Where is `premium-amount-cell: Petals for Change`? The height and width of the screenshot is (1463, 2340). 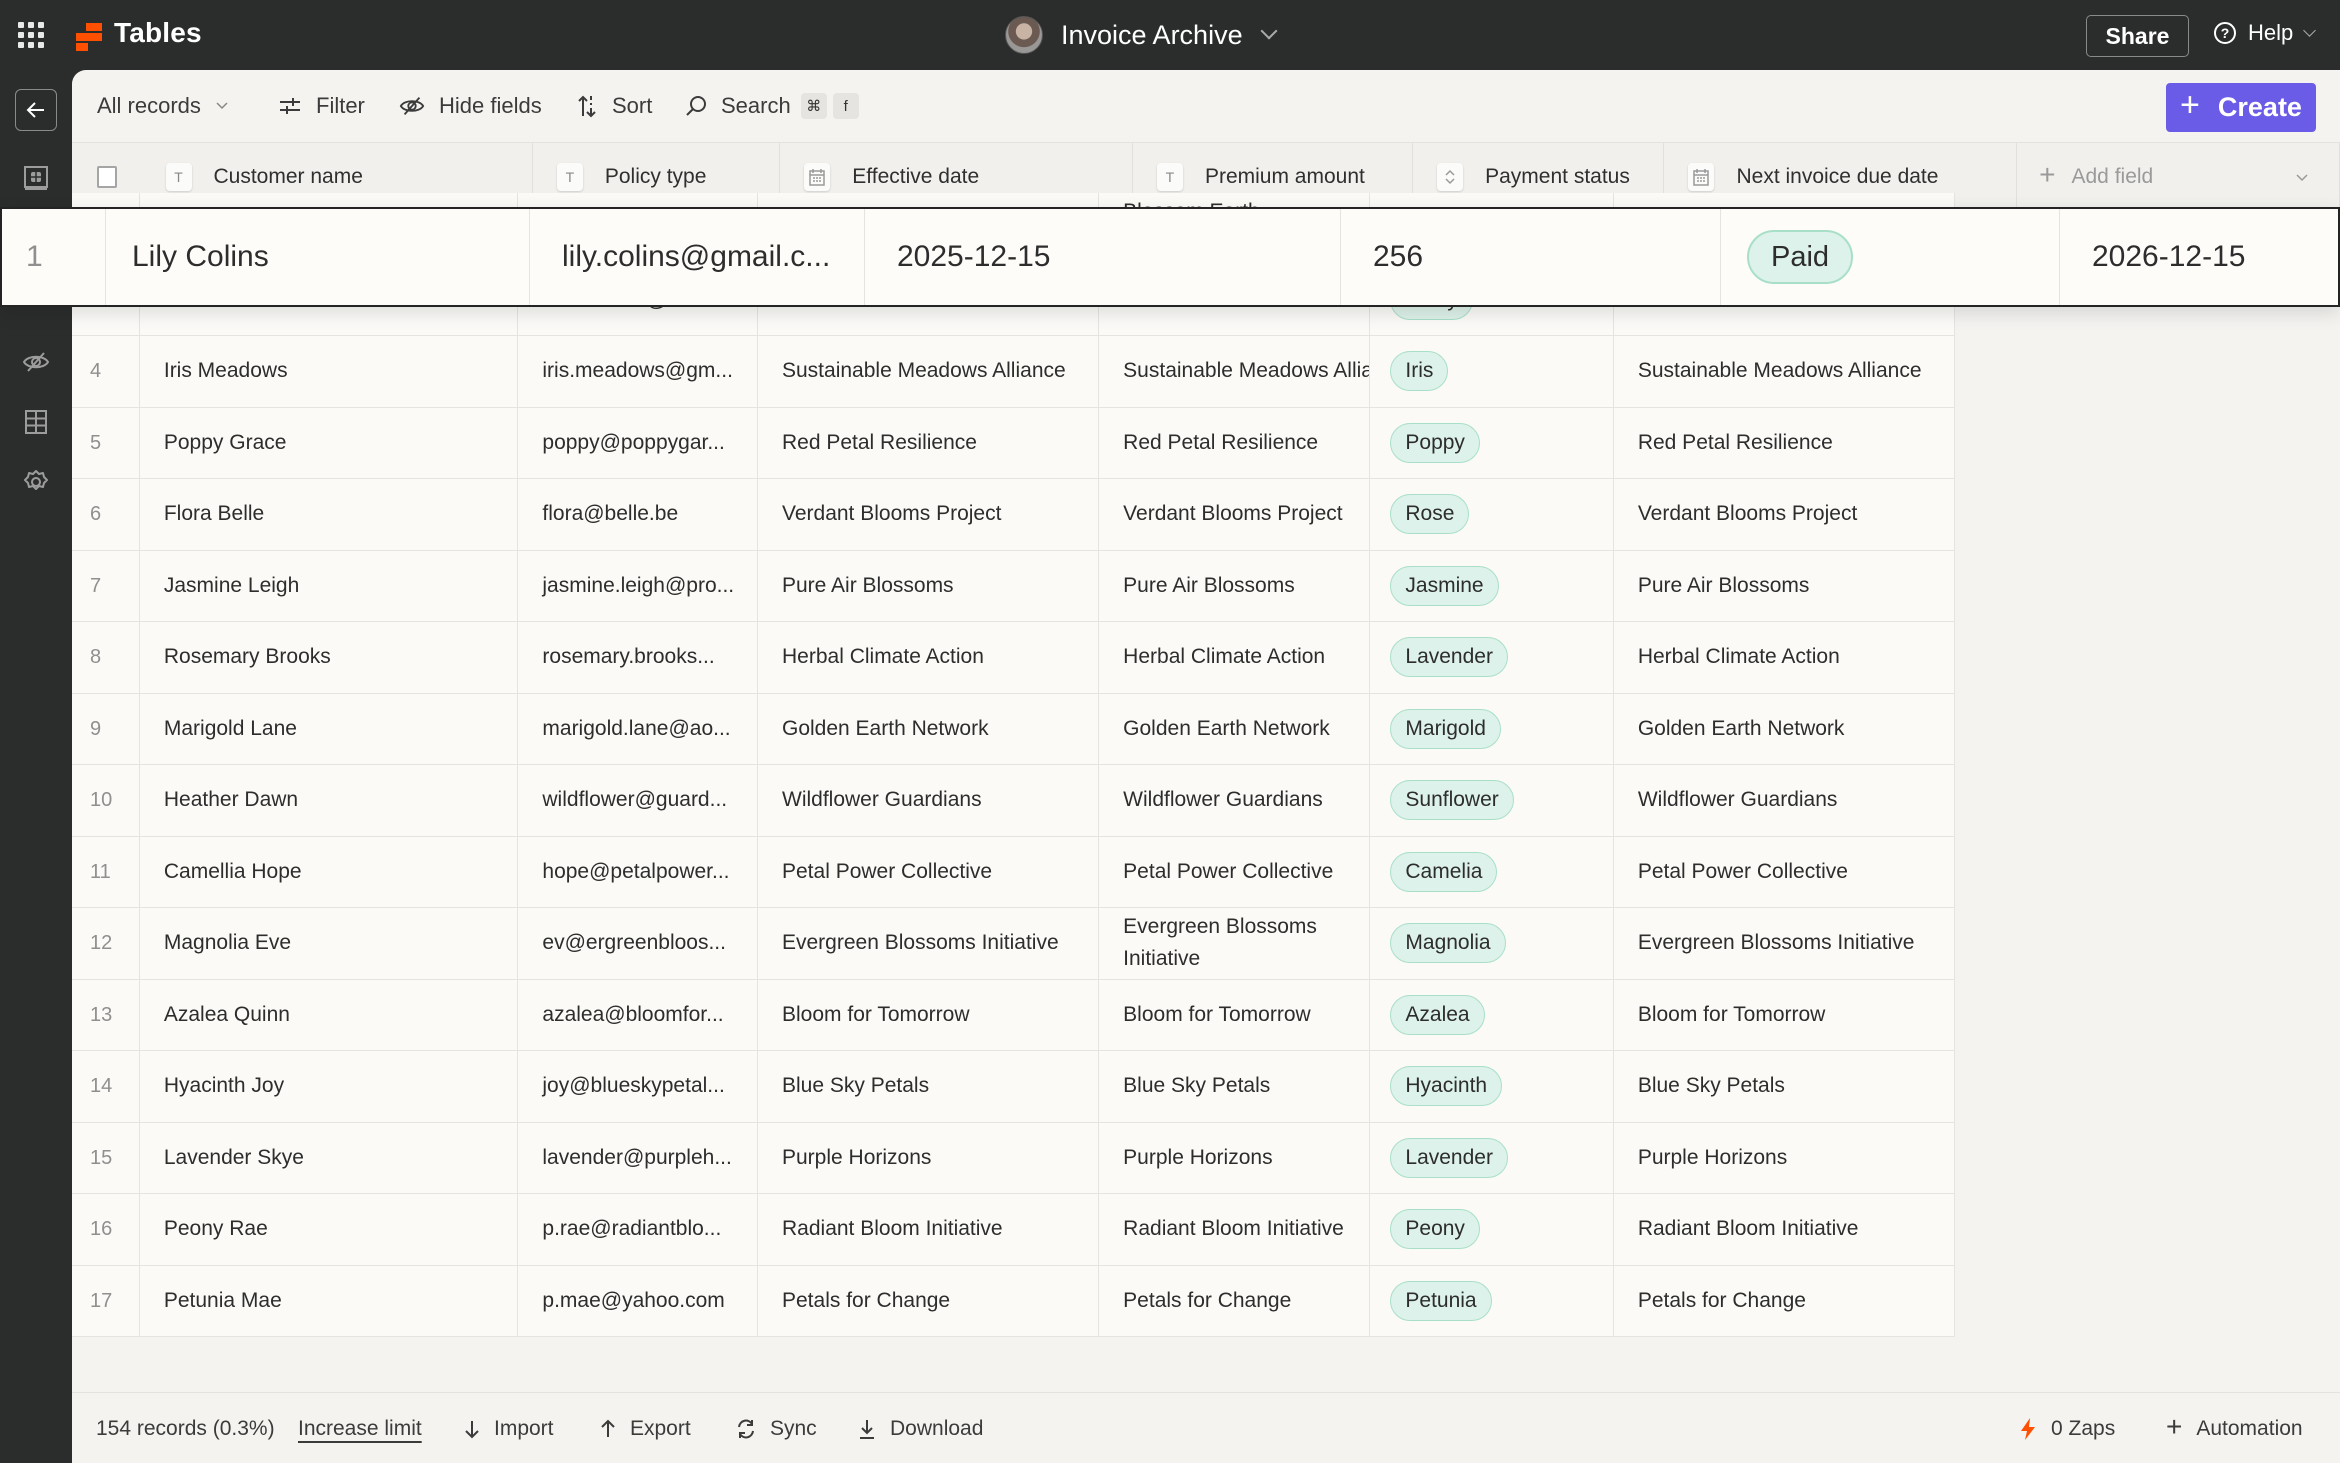
premium-amount-cell: Petals for Change is located at coordinates (1235, 1300).